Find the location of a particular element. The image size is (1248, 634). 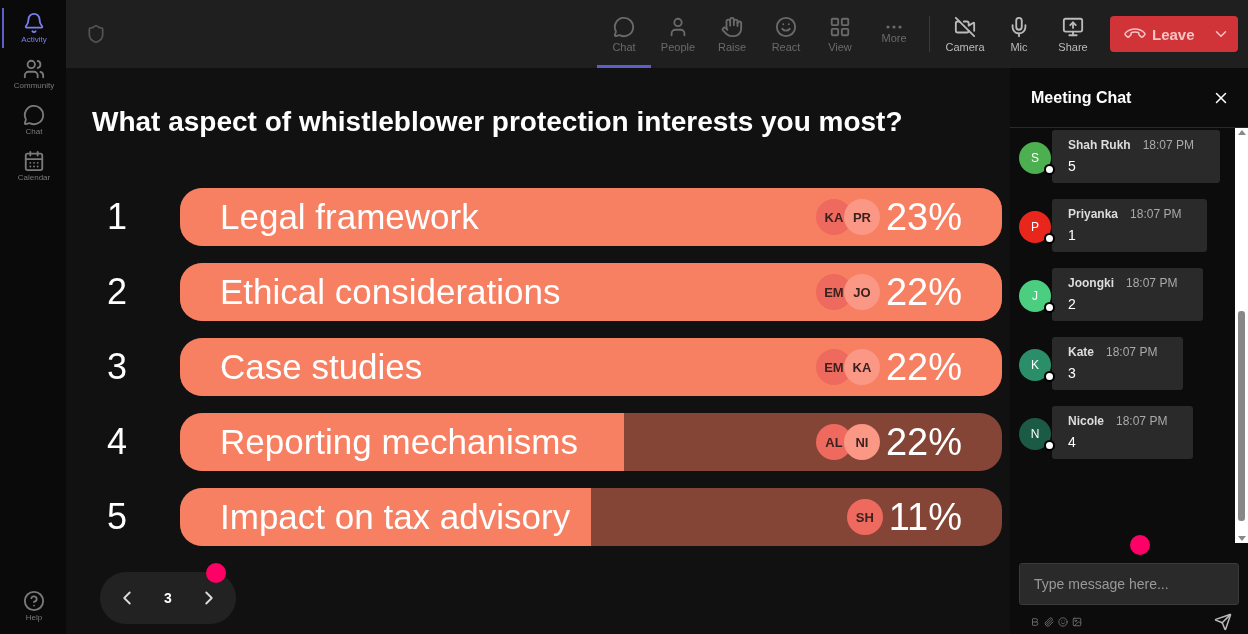

toolbar-tab: Chat is located at coordinates (624, 34).